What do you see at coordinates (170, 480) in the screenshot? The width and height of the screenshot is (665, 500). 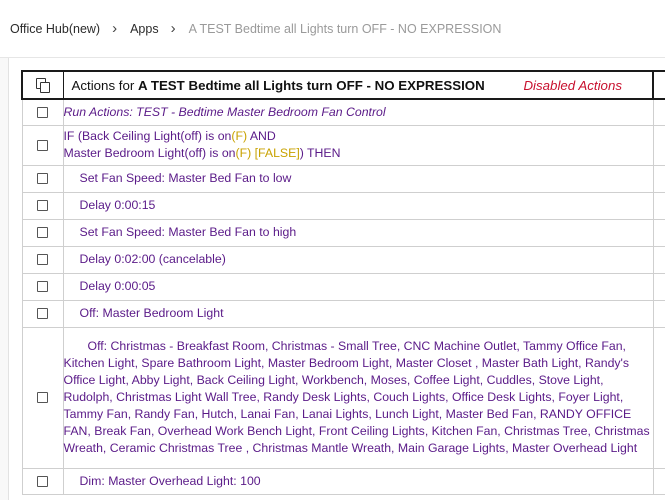 I see `action-text: Dim: Master Overhead Light: 100` at bounding box center [170, 480].